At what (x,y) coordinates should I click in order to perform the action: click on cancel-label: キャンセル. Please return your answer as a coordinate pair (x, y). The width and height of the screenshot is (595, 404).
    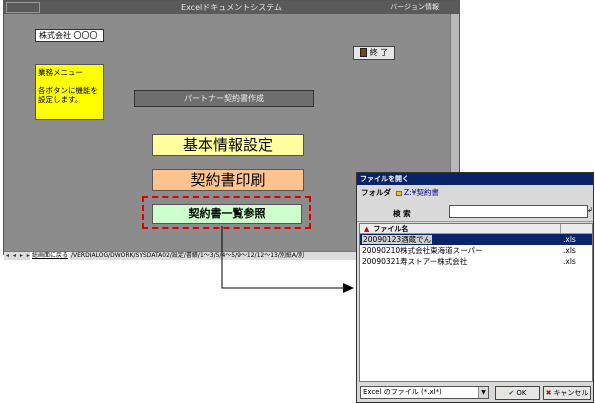
    Looking at the image, I should click on (571, 393).